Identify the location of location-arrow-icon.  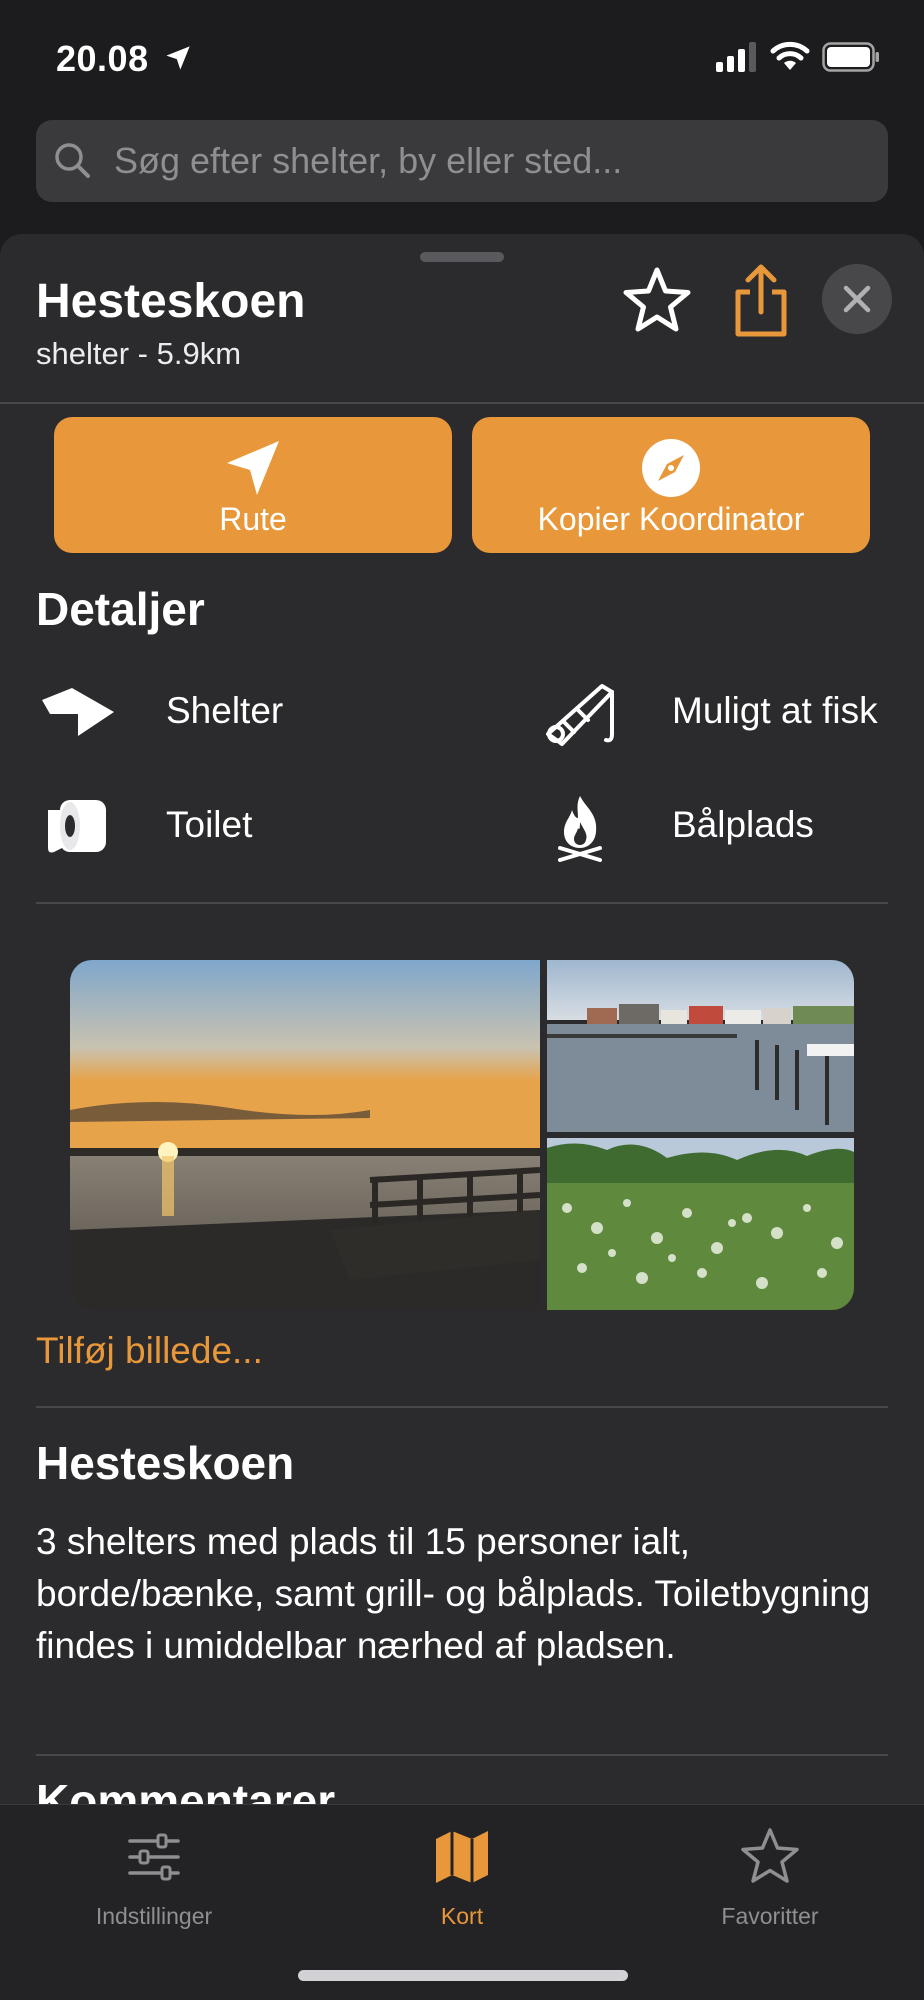
(178, 58).